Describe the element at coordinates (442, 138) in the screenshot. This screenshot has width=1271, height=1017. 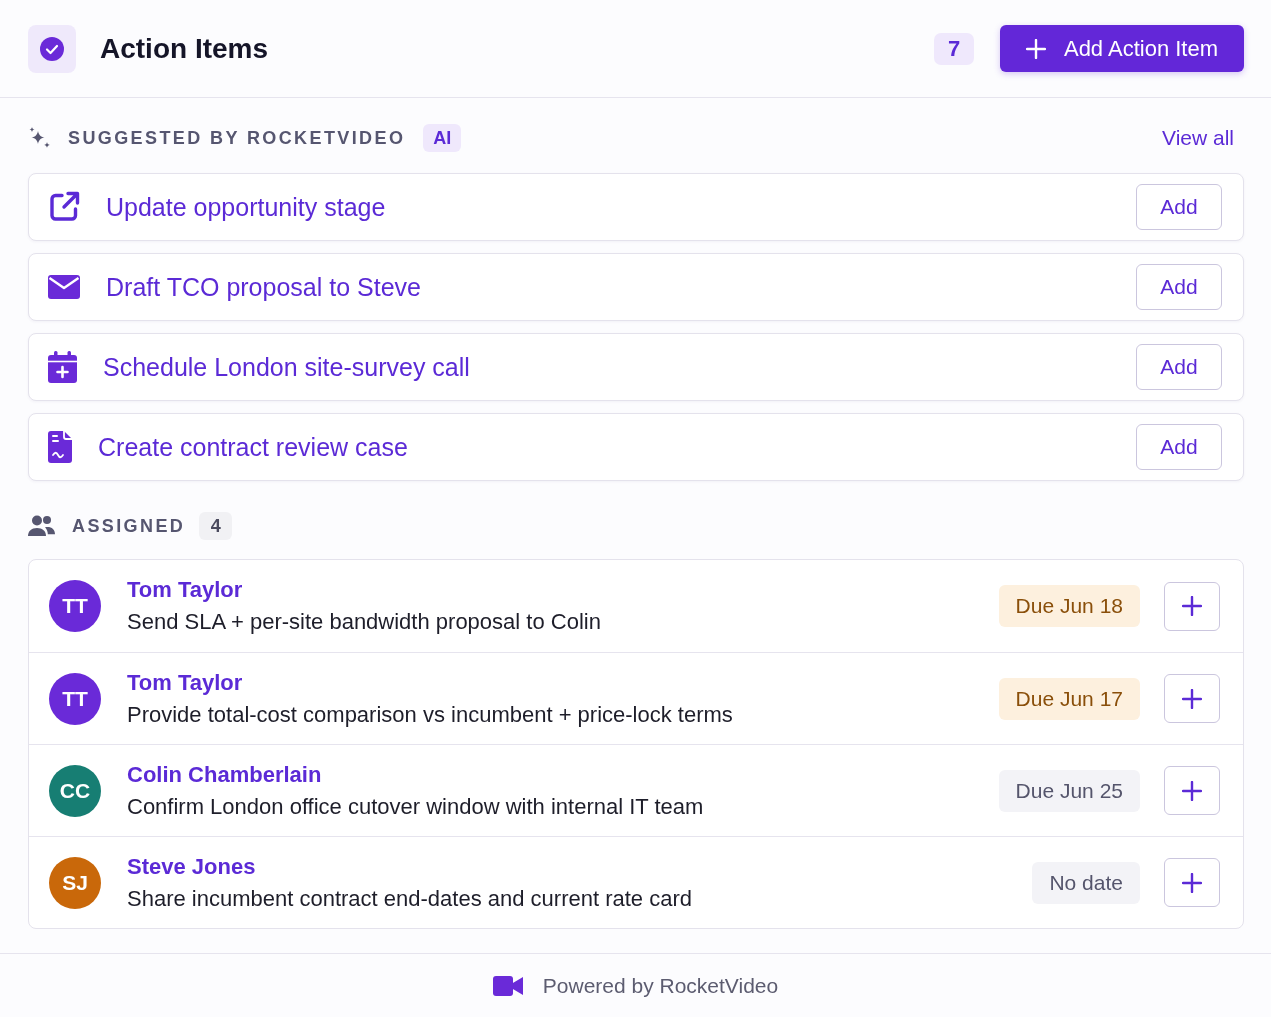
I see `ai-badge: AI` at that location.